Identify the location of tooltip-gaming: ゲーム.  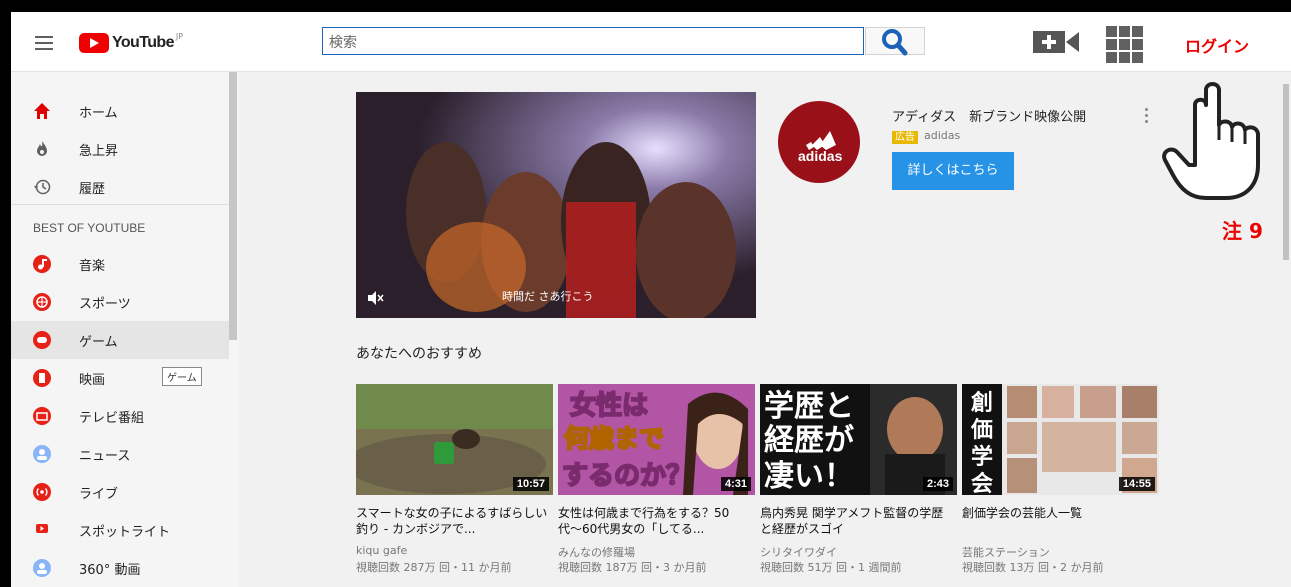
(182, 376).